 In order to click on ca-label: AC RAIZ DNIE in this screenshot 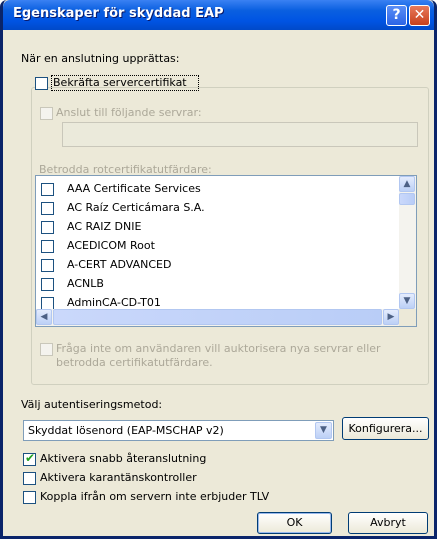, I will do `click(104, 226)`.